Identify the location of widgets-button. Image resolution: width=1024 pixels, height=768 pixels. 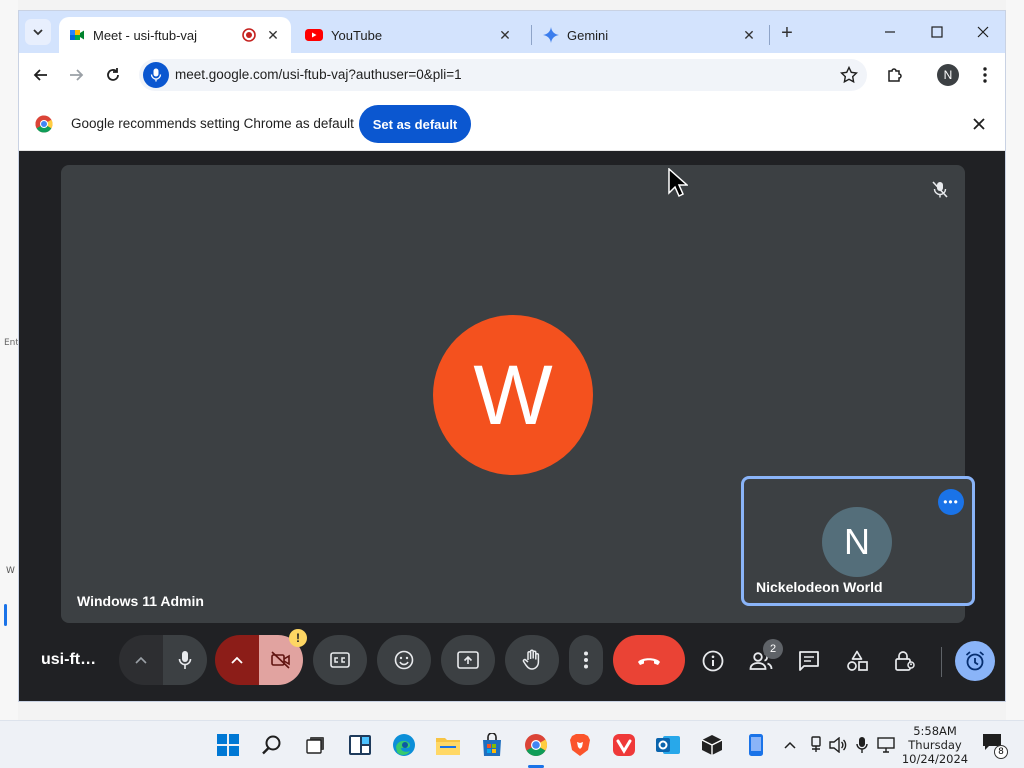
(360, 745).